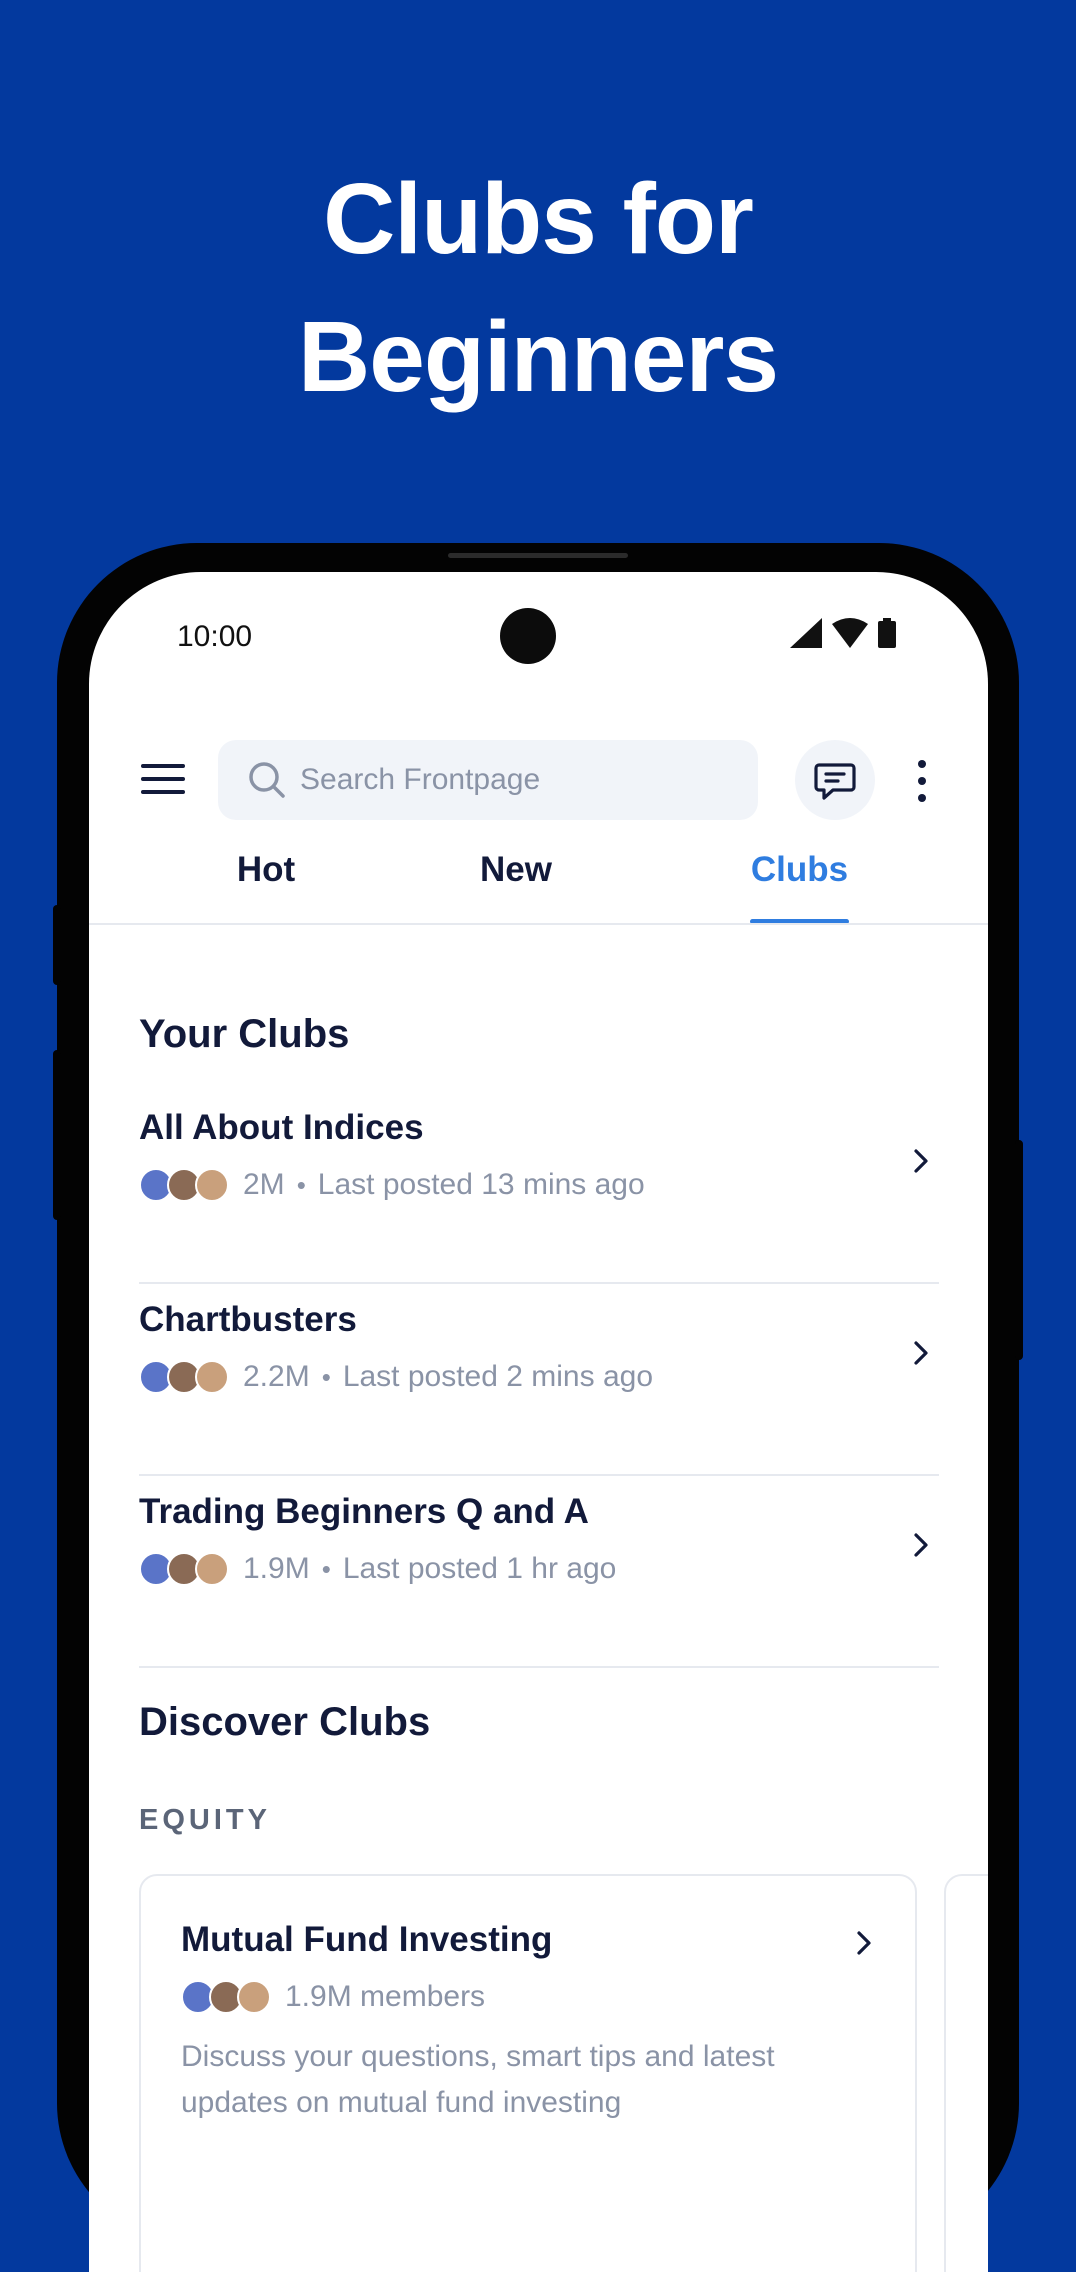  Describe the element at coordinates (364, 1511) in the screenshot. I see `club-name: Trading Beginners Q and A` at that location.